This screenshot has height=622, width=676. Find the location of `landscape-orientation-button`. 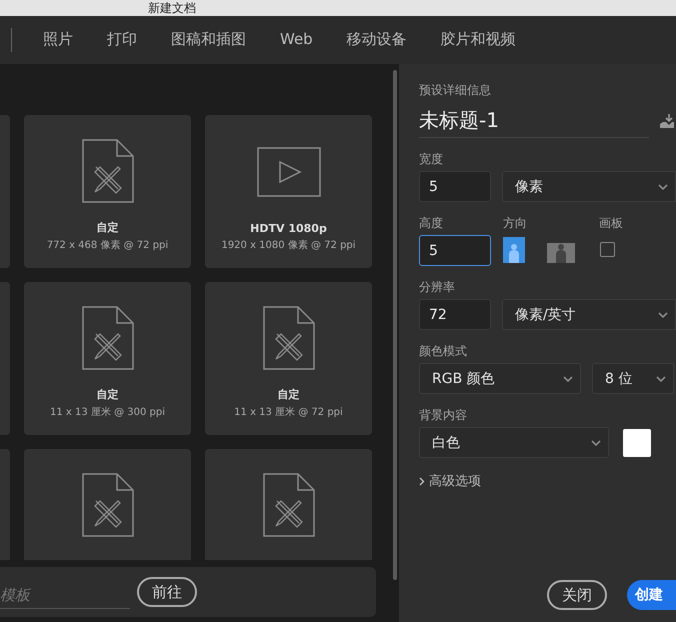

landscape-orientation-button is located at coordinates (561, 253).